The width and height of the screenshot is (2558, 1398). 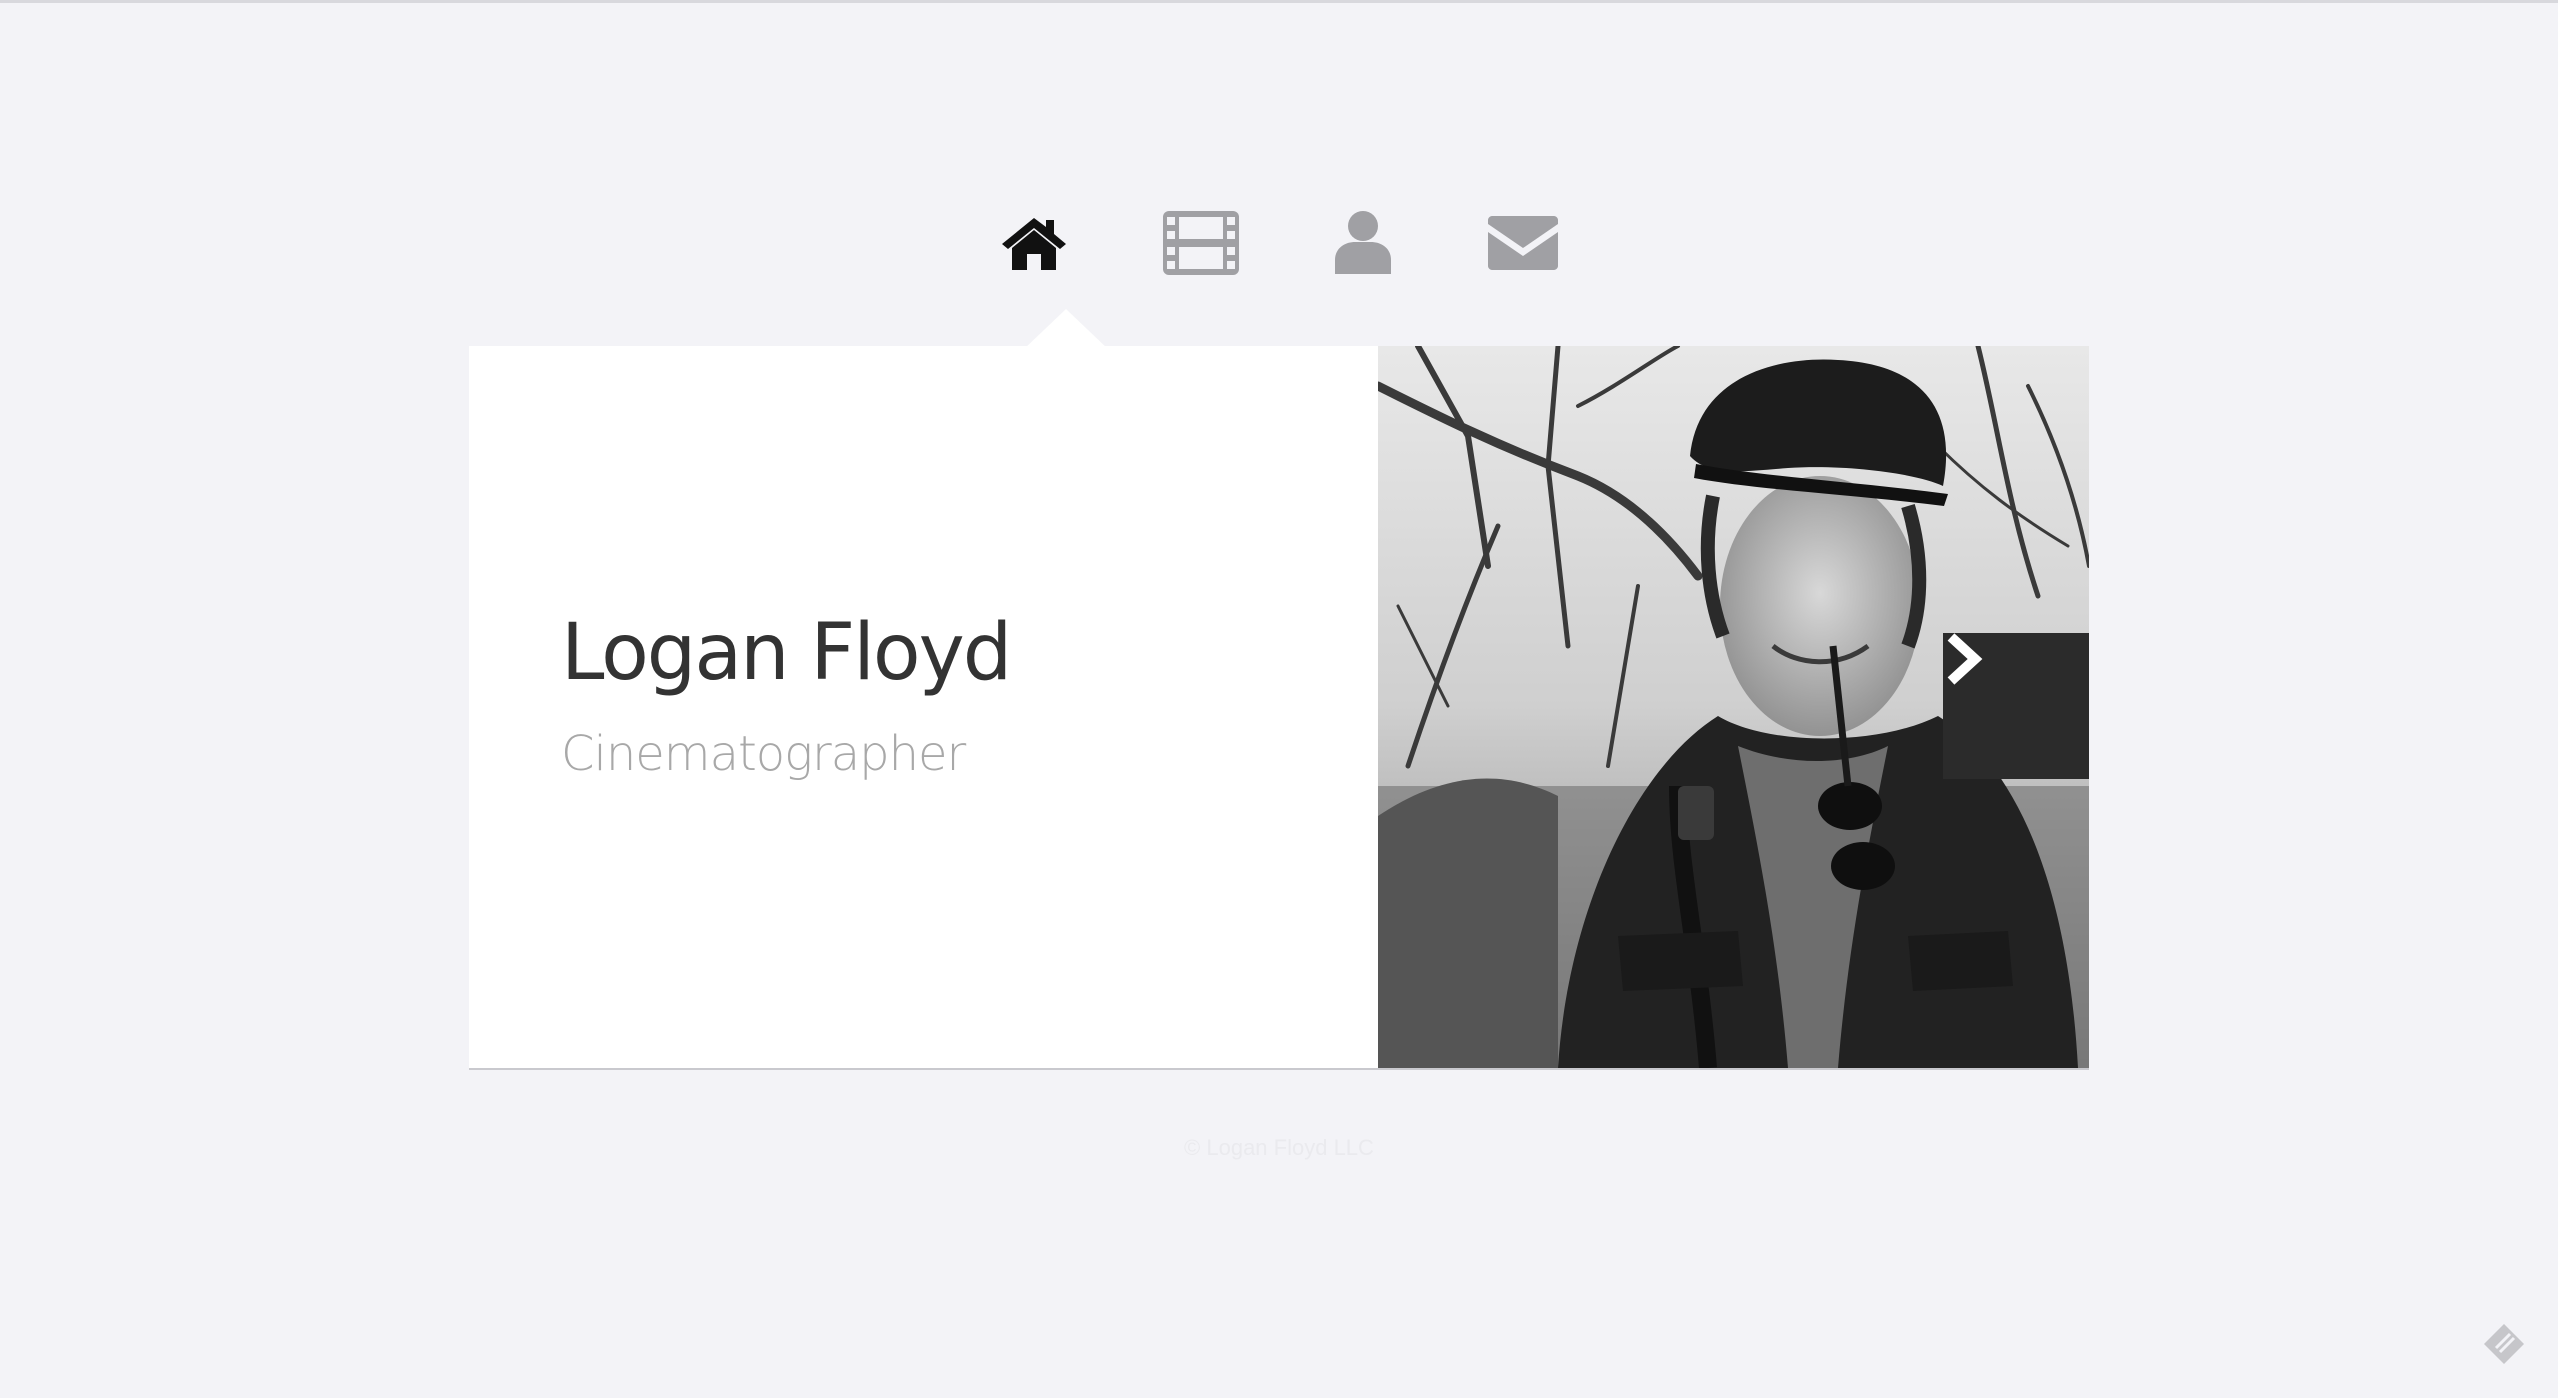 What do you see at coordinates (1733, 707) in the screenshot?
I see `portrait-photo` at bounding box center [1733, 707].